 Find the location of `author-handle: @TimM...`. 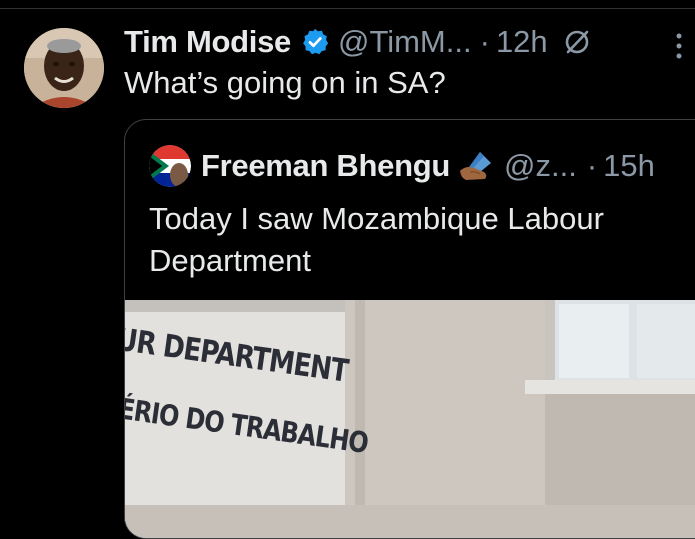

author-handle: @TimM... is located at coordinates (405, 42).